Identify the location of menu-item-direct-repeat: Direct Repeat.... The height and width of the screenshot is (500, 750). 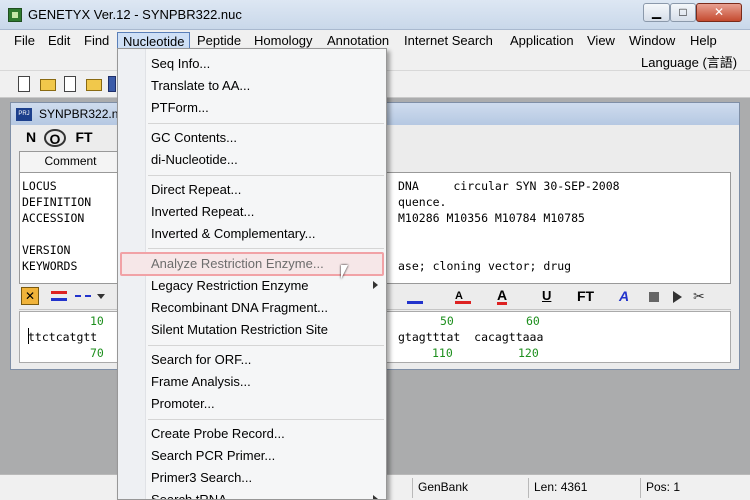
(252, 190).